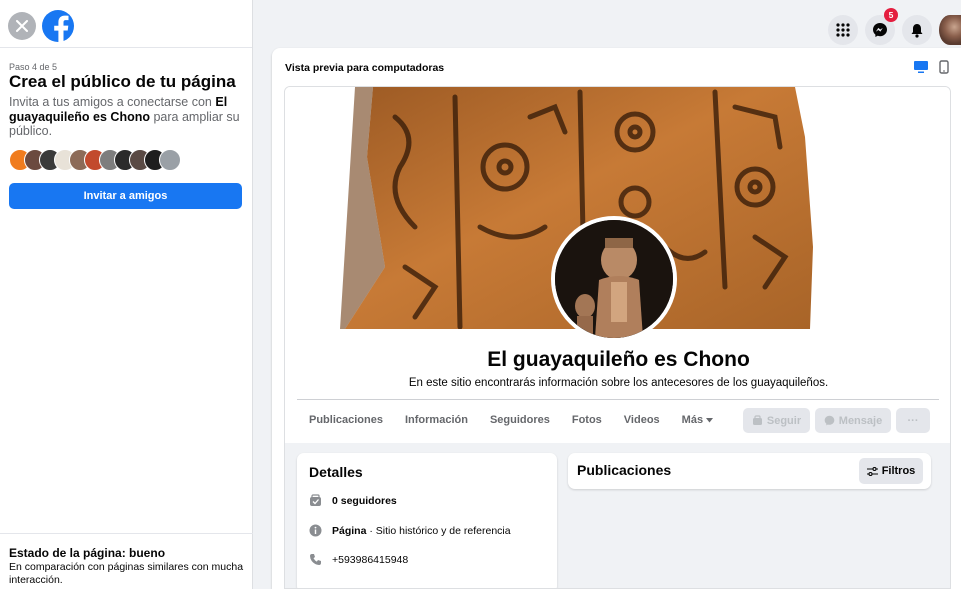 Image resolution: width=961 pixels, height=589 pixels. Describe the element at coordinates (944, 67) in the screenshot. I see `mobile-icon` at that location.